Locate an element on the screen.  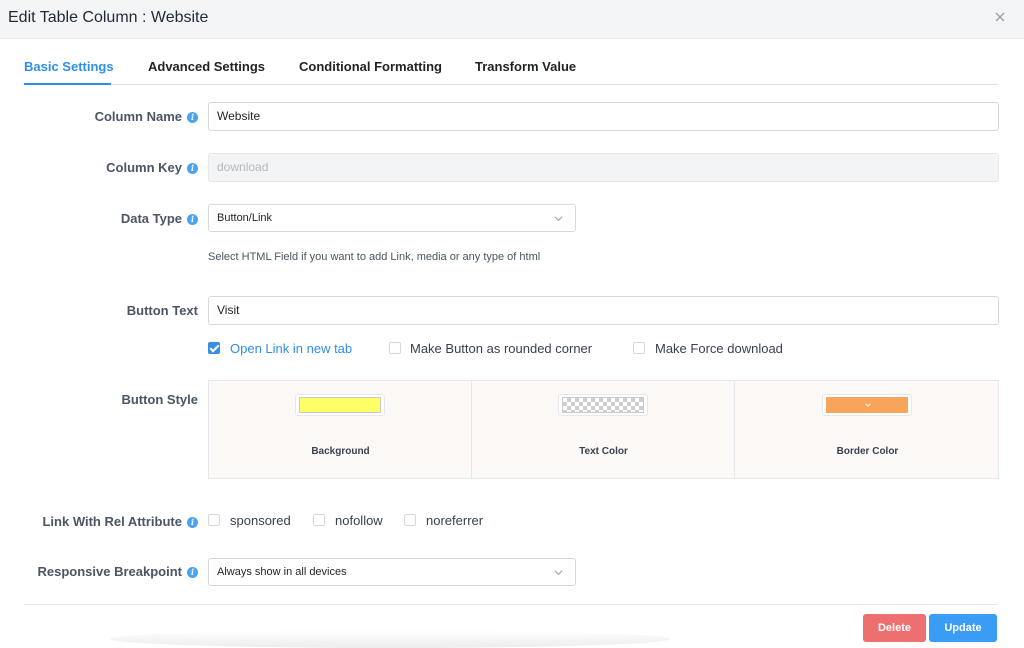
rounded-corner-checkbox is located at coordinates (395, 348).